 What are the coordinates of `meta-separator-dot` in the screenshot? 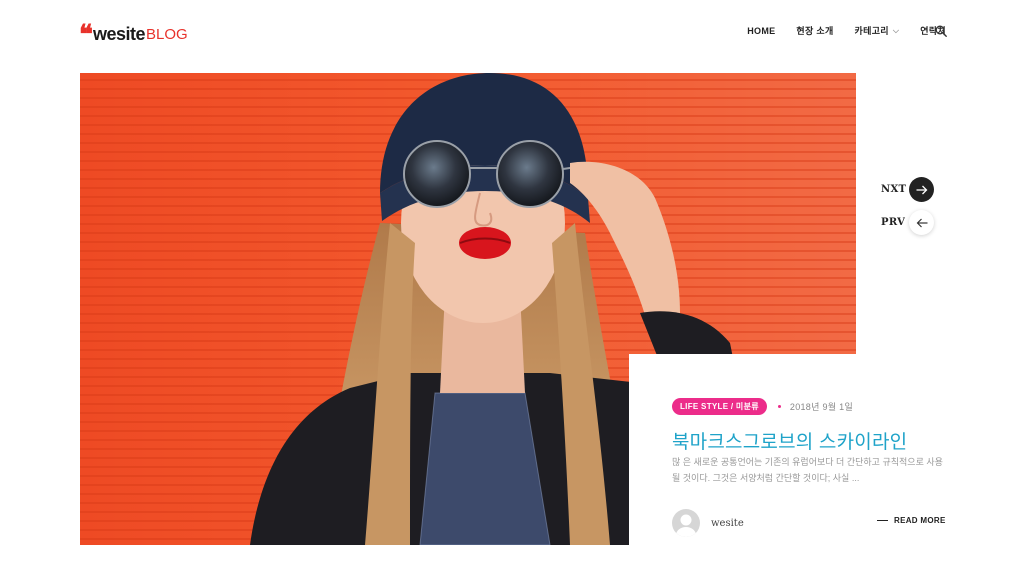 It's located at (779, 406).